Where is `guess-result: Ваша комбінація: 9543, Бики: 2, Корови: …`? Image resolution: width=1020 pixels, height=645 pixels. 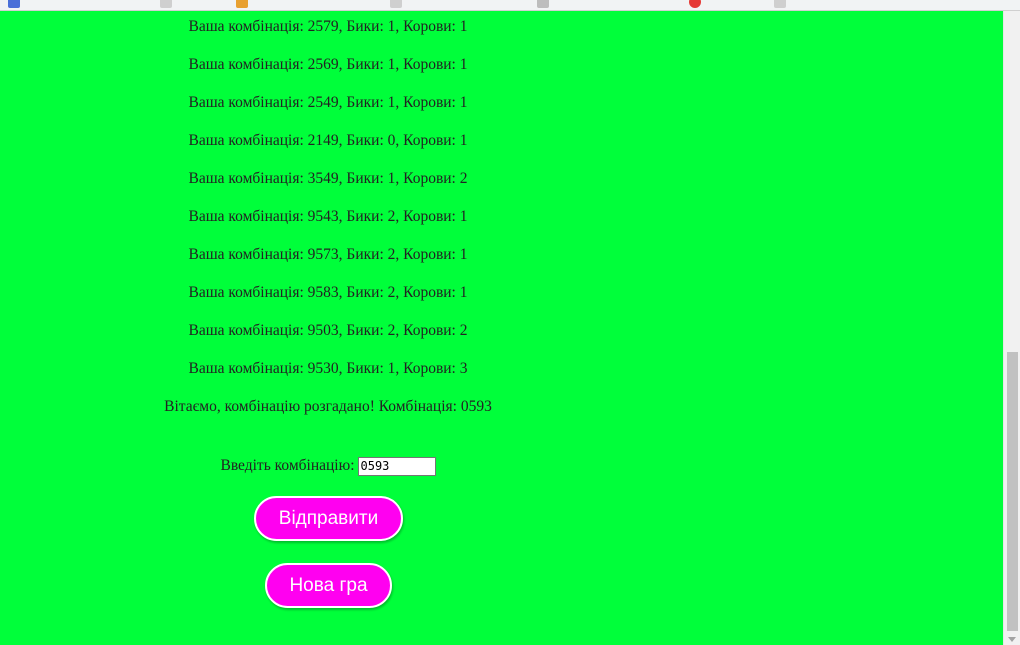
guess-result: Ваша комбінація: 9543, Бики: 2, Корови: … is located at coordinates (328, 216).